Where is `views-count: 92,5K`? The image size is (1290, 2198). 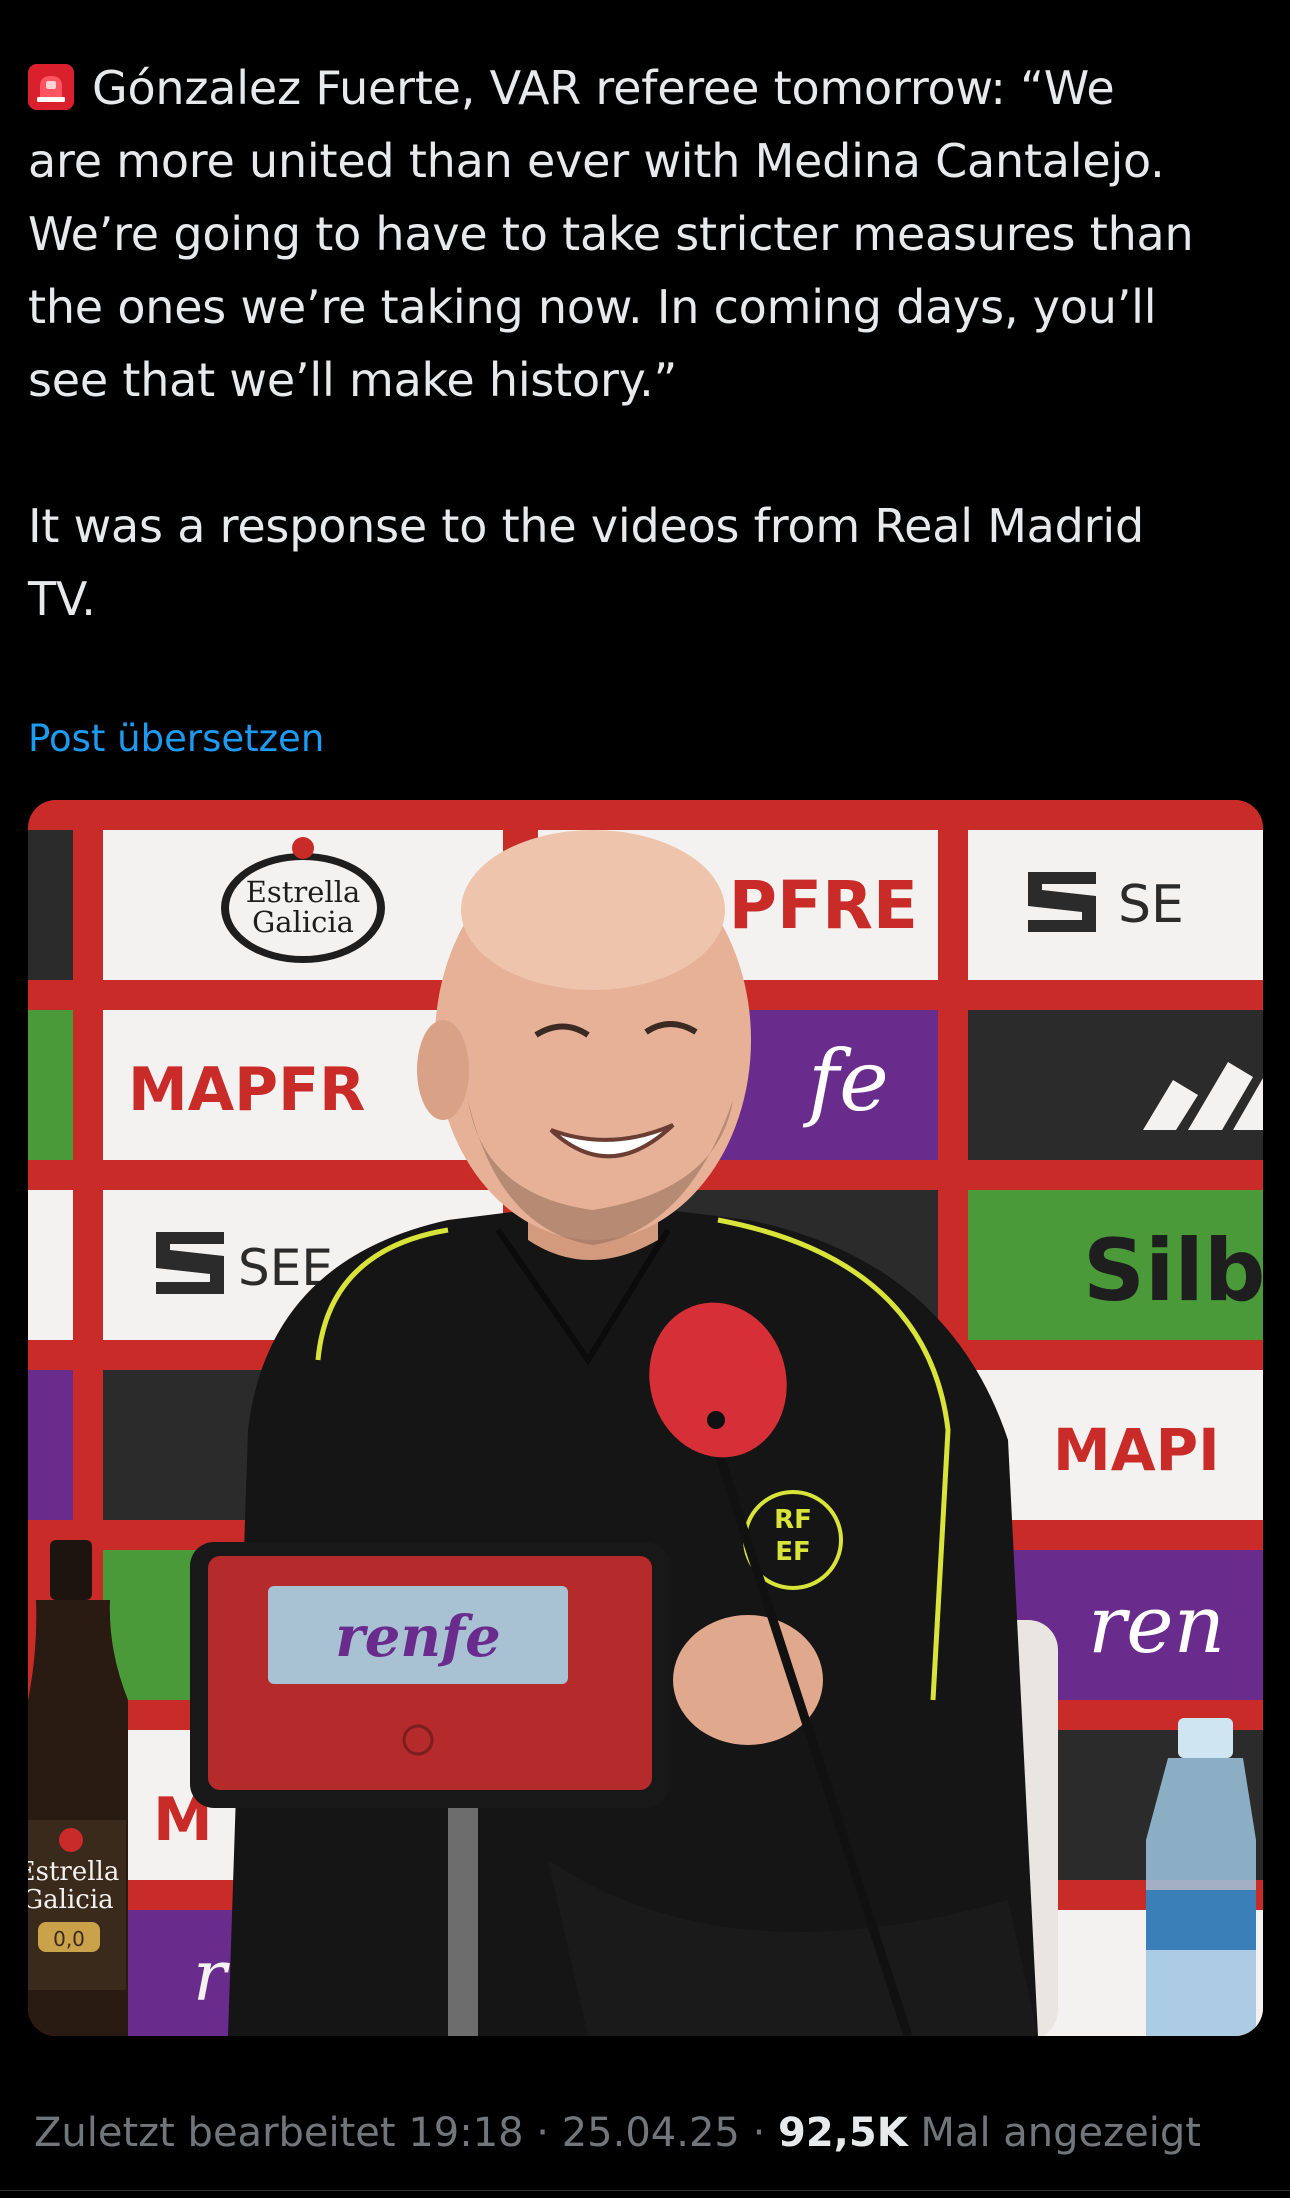 views-count: 92,5K is located at coordinates (843, 2133).